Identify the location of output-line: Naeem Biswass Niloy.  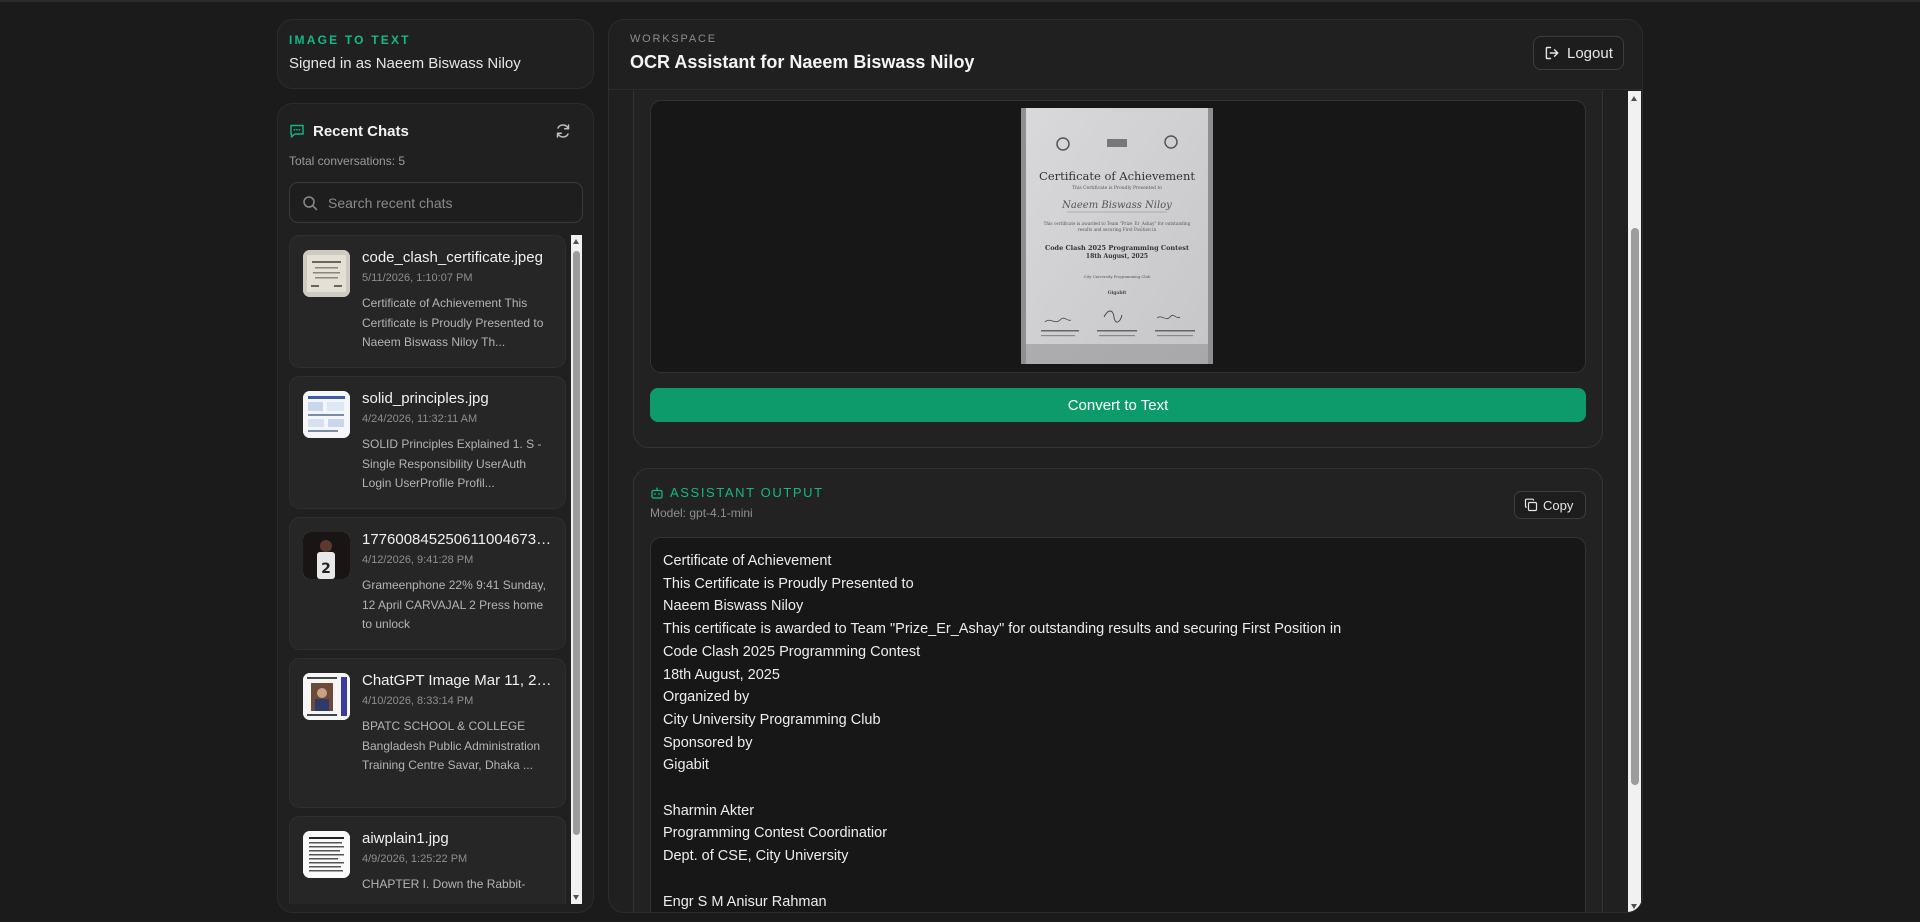
(733, 606).